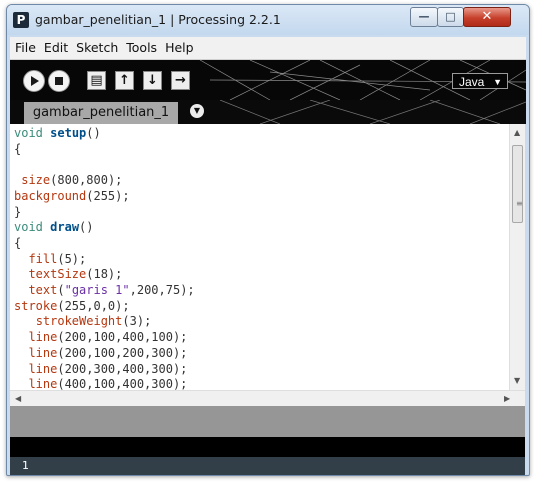 The image size is (534, 483). What do you see at coordinates (179, 48) in the screenshot?
I see `menu-help: Help` at bounding box center [179, 48].